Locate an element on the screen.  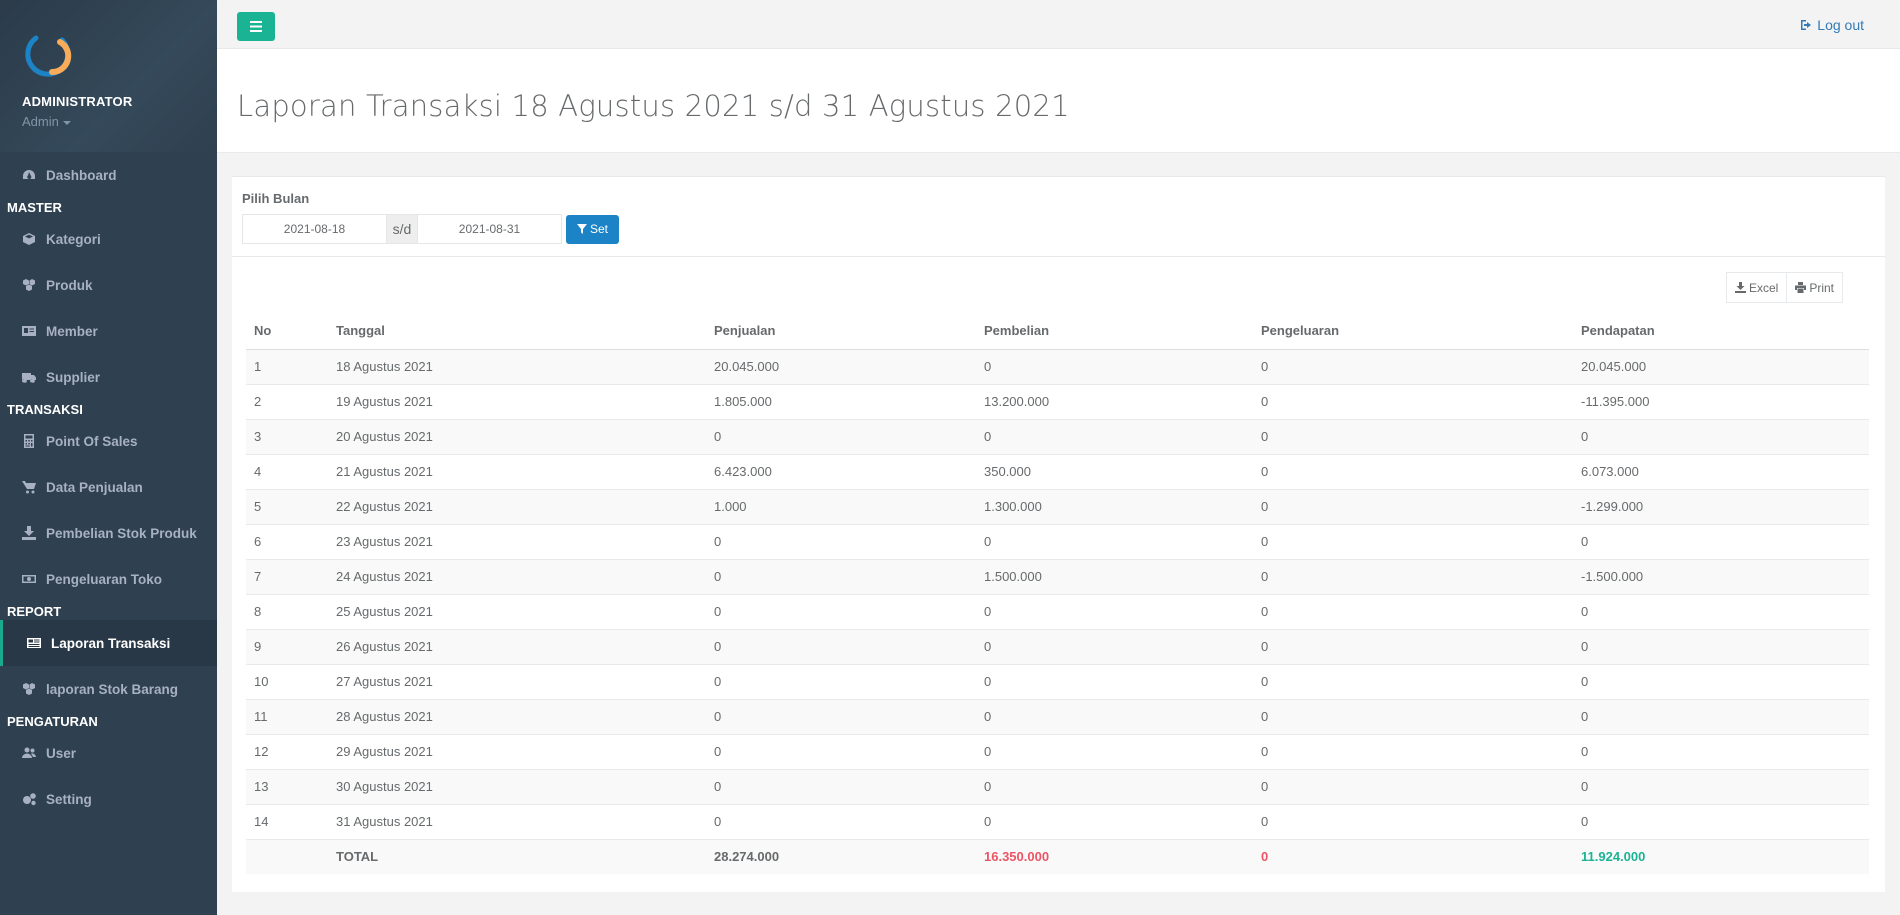
hamburger-icon is located at coordinates (256, 26).